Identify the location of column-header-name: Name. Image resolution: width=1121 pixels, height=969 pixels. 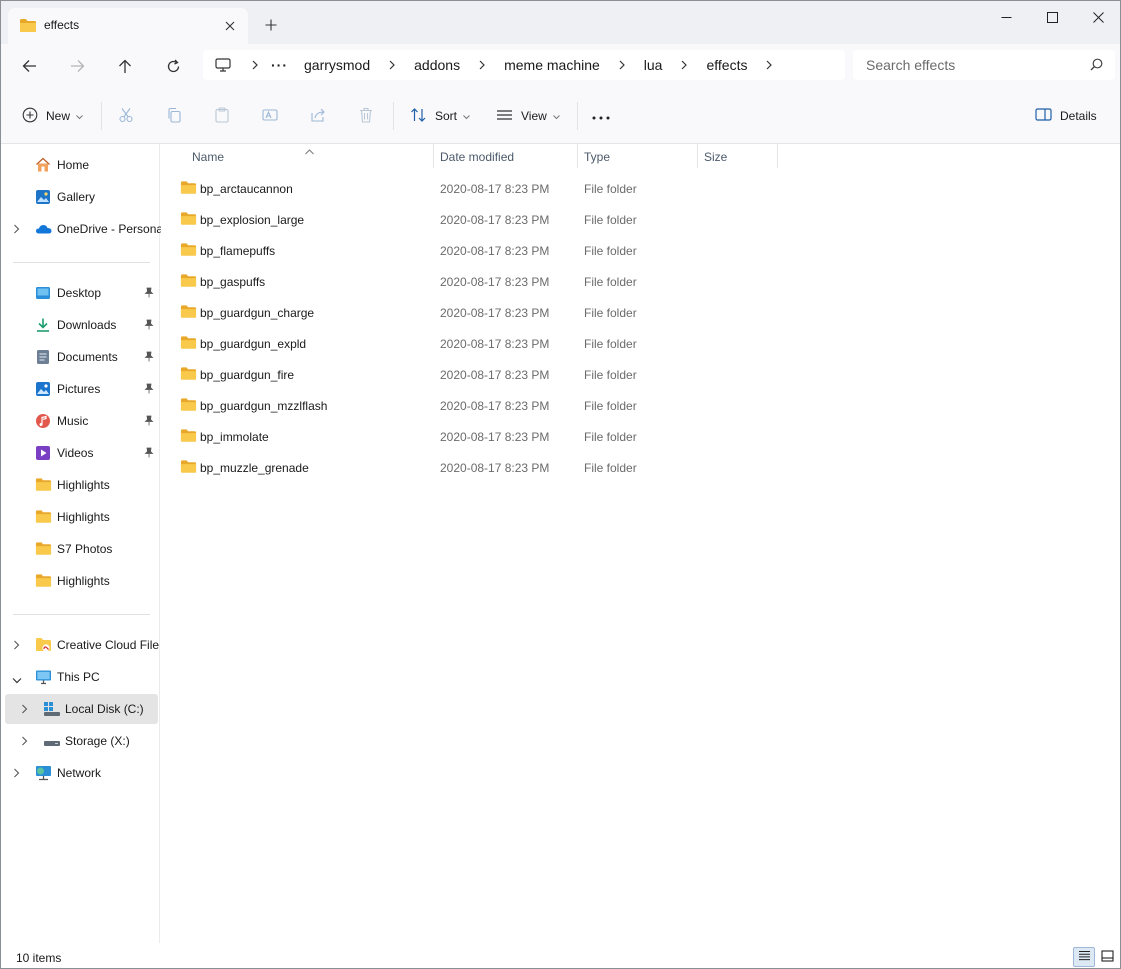
(208, 157).